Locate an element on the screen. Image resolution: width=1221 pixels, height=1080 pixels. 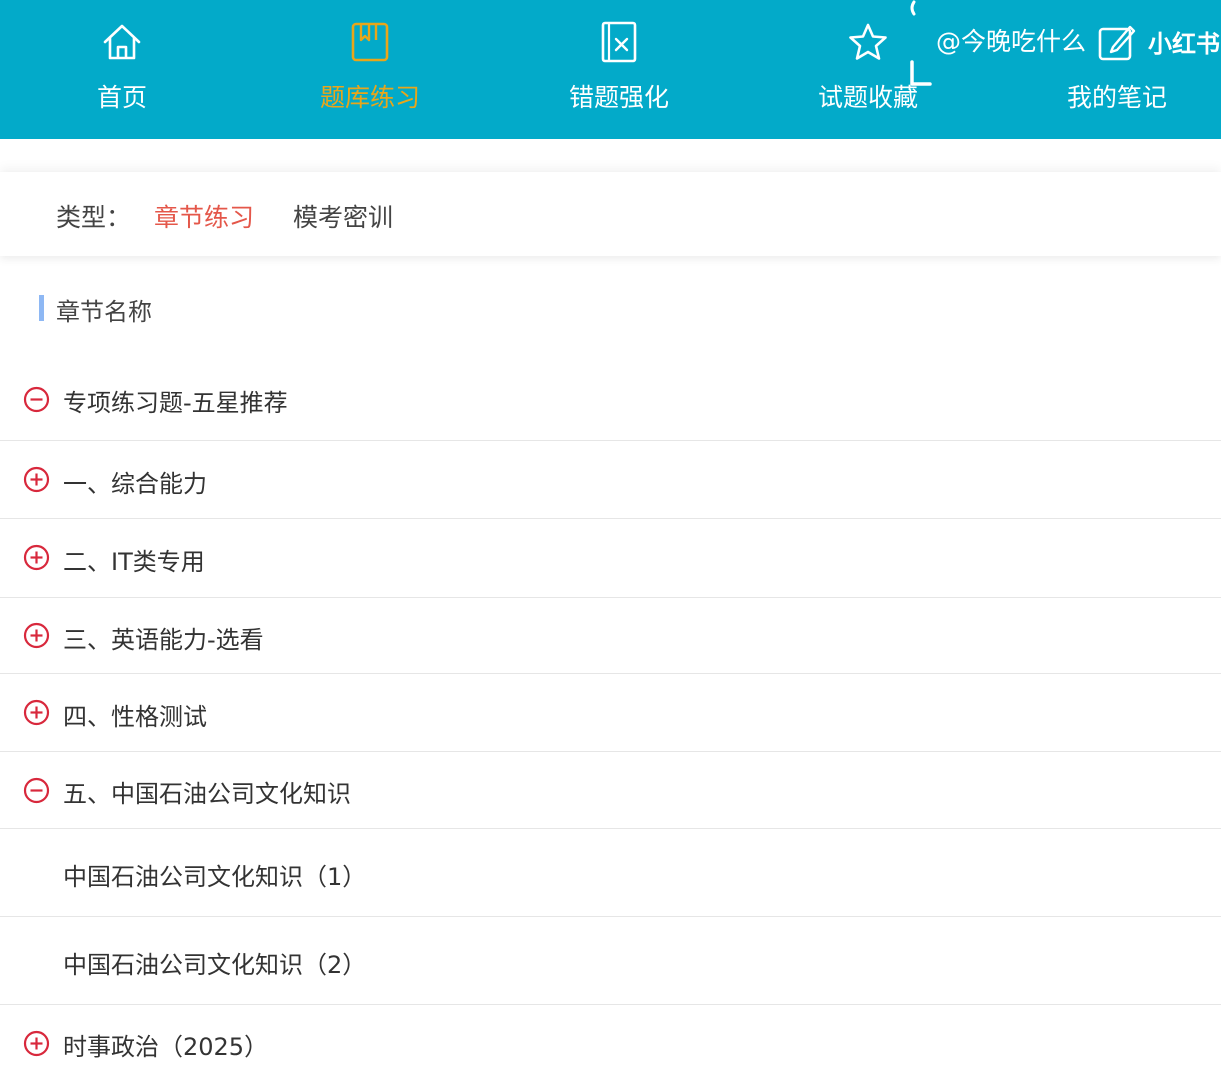
chapter-label: 二、IT类专用 is located at coordinates (134, 562).